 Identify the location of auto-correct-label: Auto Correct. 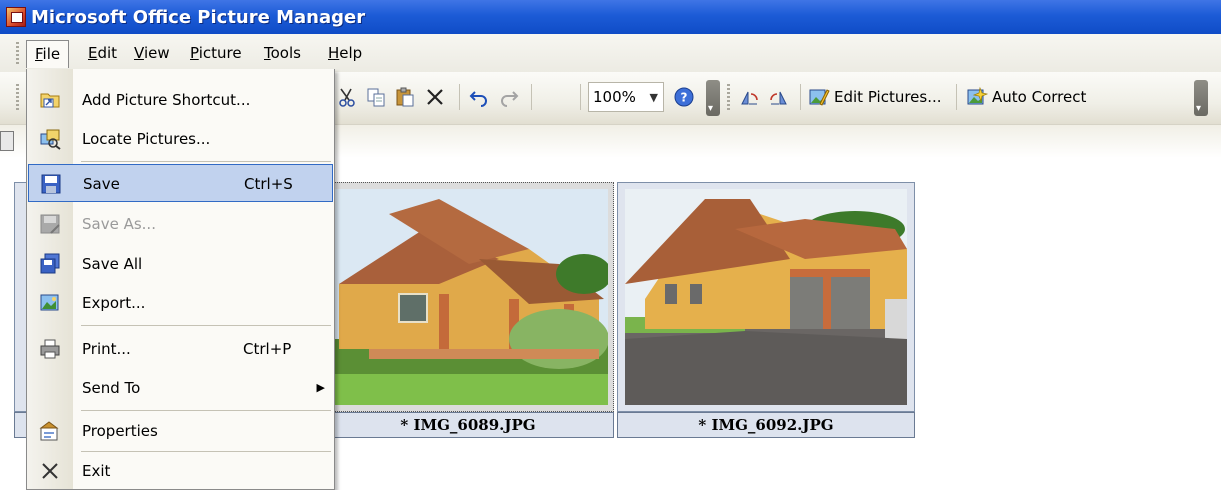
(1039, 97).